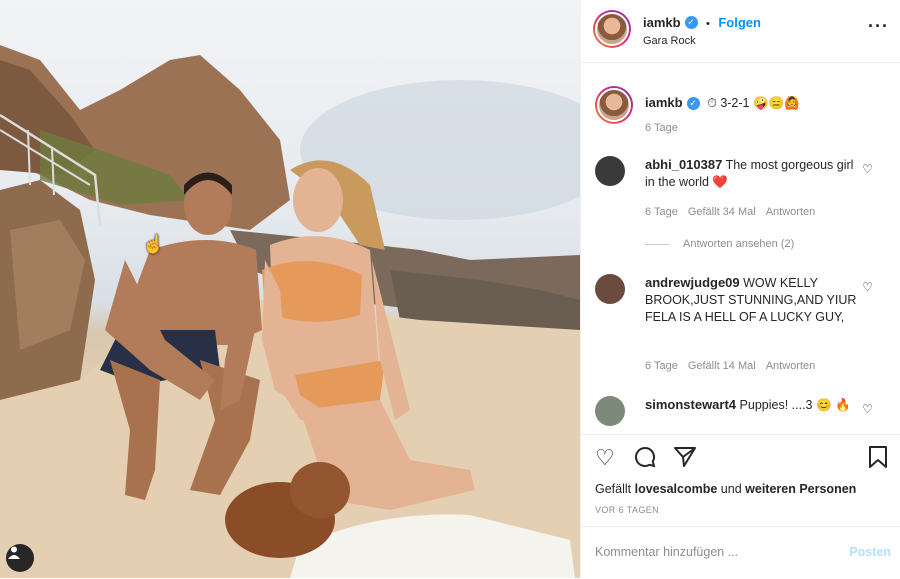 The width and height of the screenshot is (900, 579). I want to click on post-header: iamkb ✓ • Folgen Gara Rock ···, so click(740, 31).